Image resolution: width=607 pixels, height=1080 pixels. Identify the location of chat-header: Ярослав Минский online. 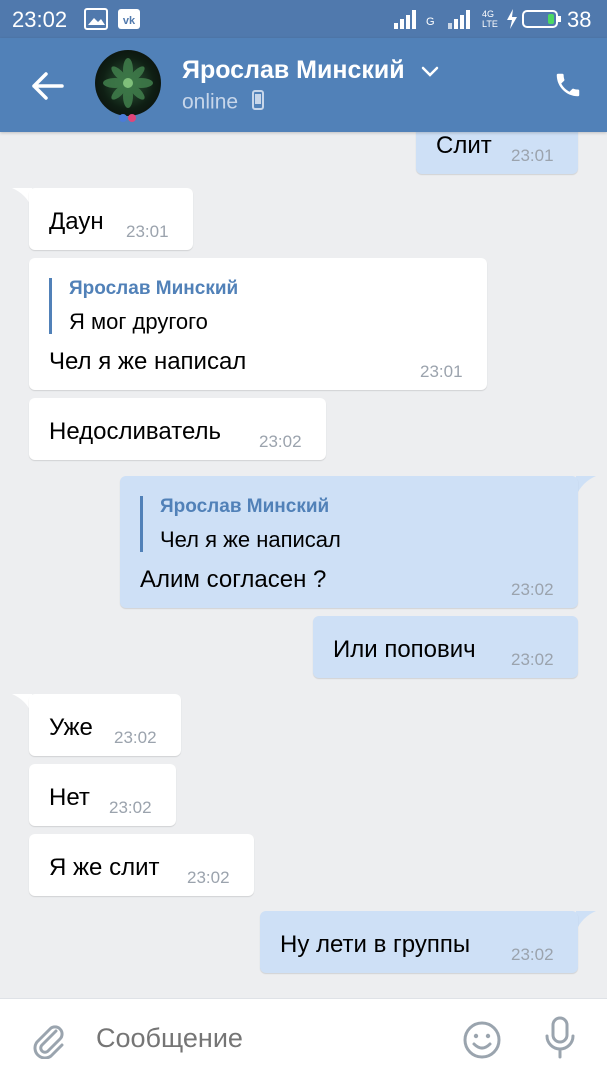
(303, 85).